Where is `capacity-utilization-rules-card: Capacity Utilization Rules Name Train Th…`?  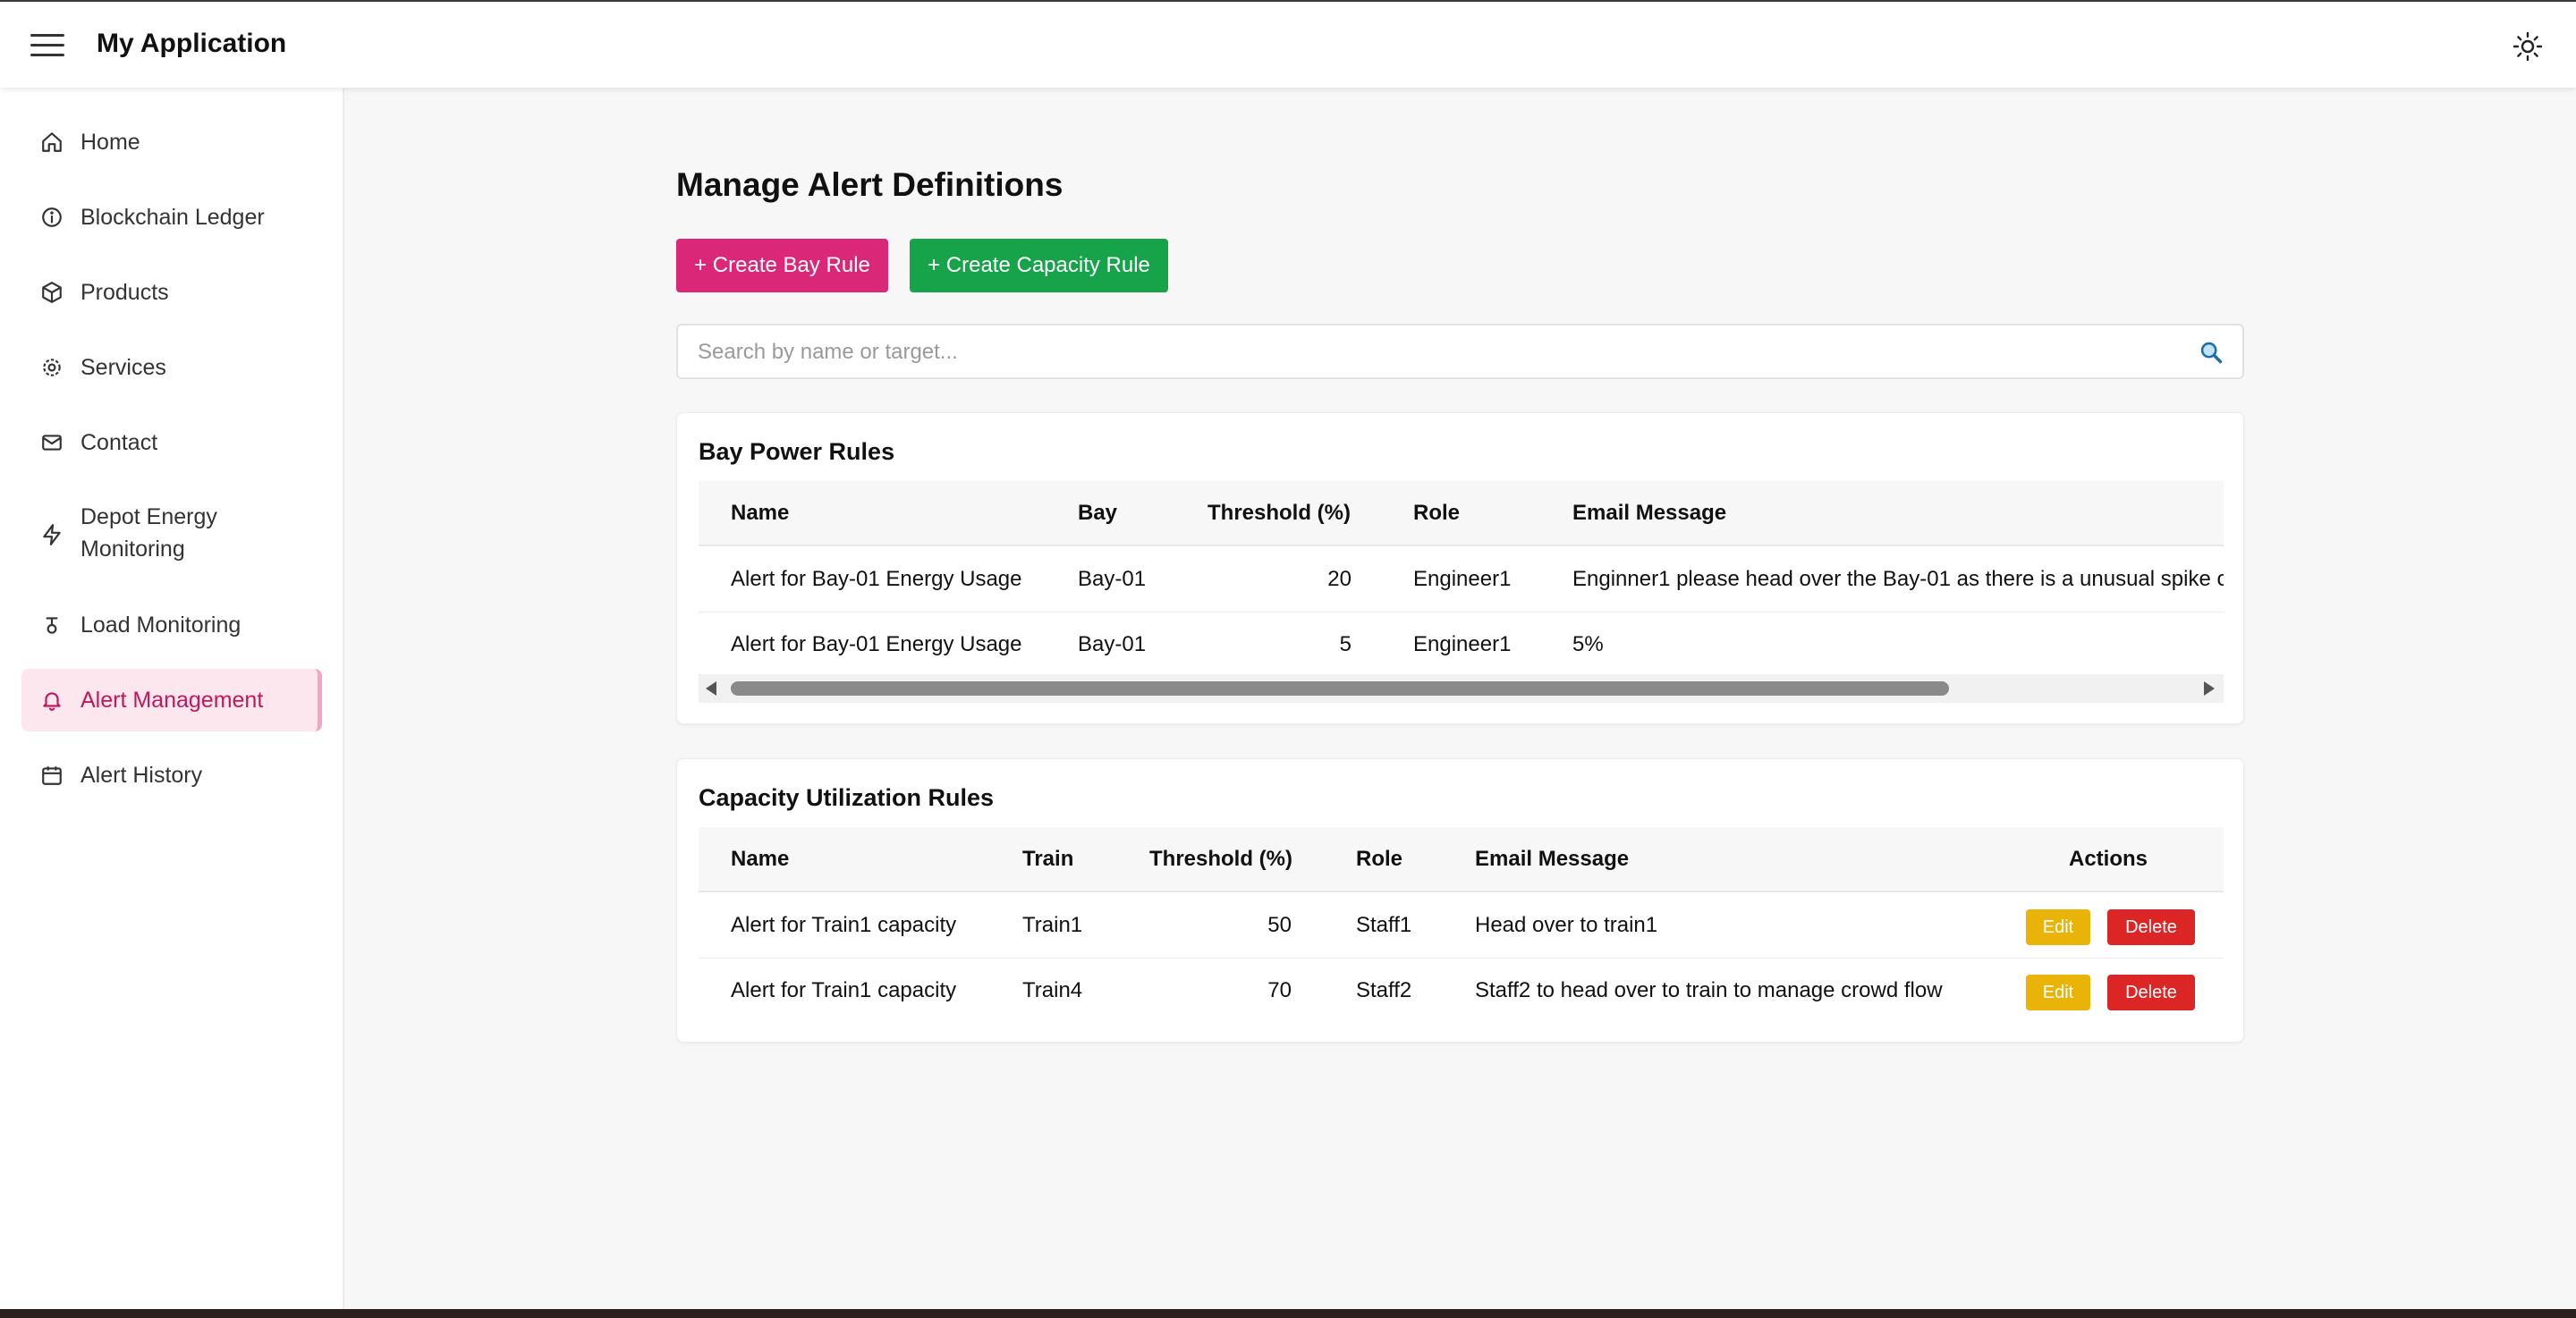
capacity-utilization-rules-card: Capacity Utilization Rules Name Train Th… is located at coordinates (1460, 901).